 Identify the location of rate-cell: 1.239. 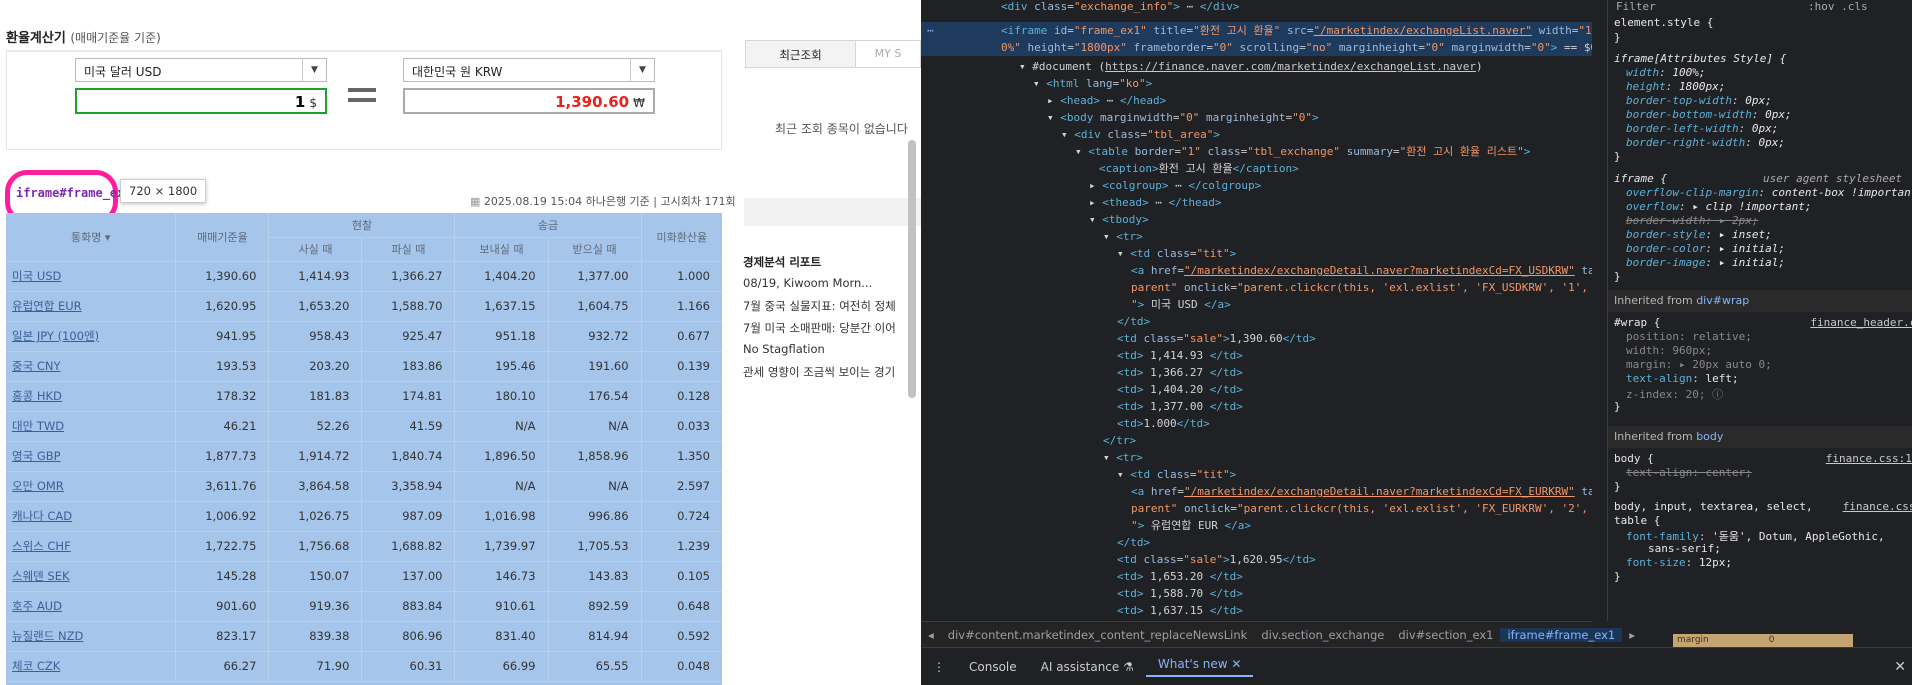
(681, 546).